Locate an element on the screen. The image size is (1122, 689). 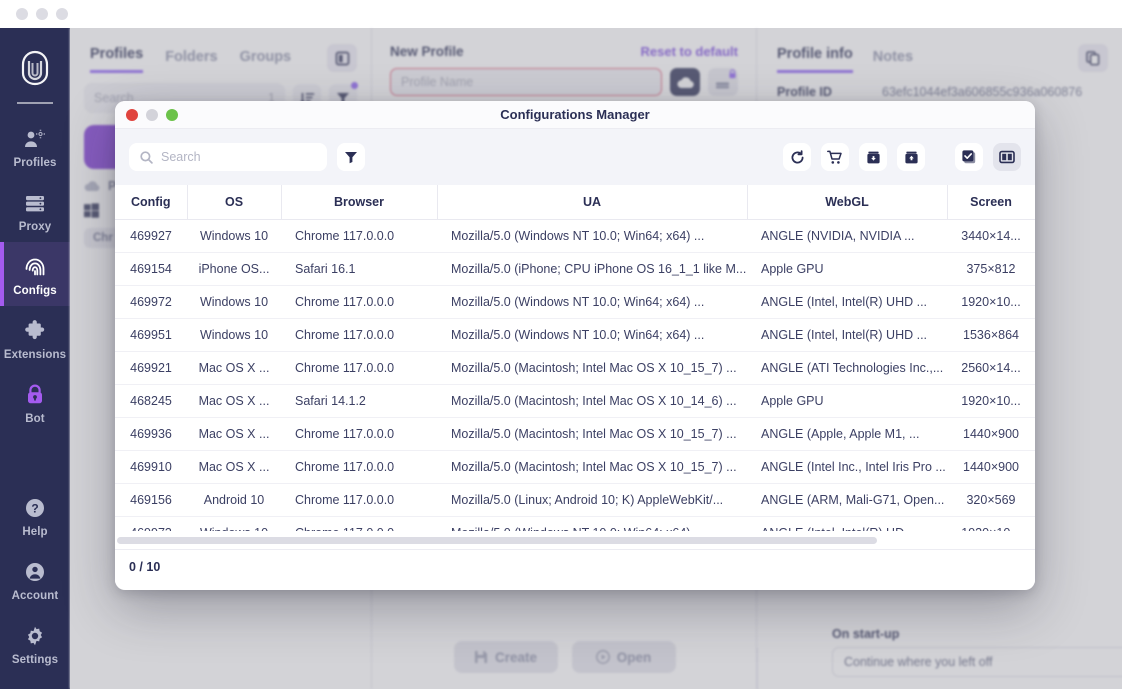
account-icon is located at coordinates (35, 572).